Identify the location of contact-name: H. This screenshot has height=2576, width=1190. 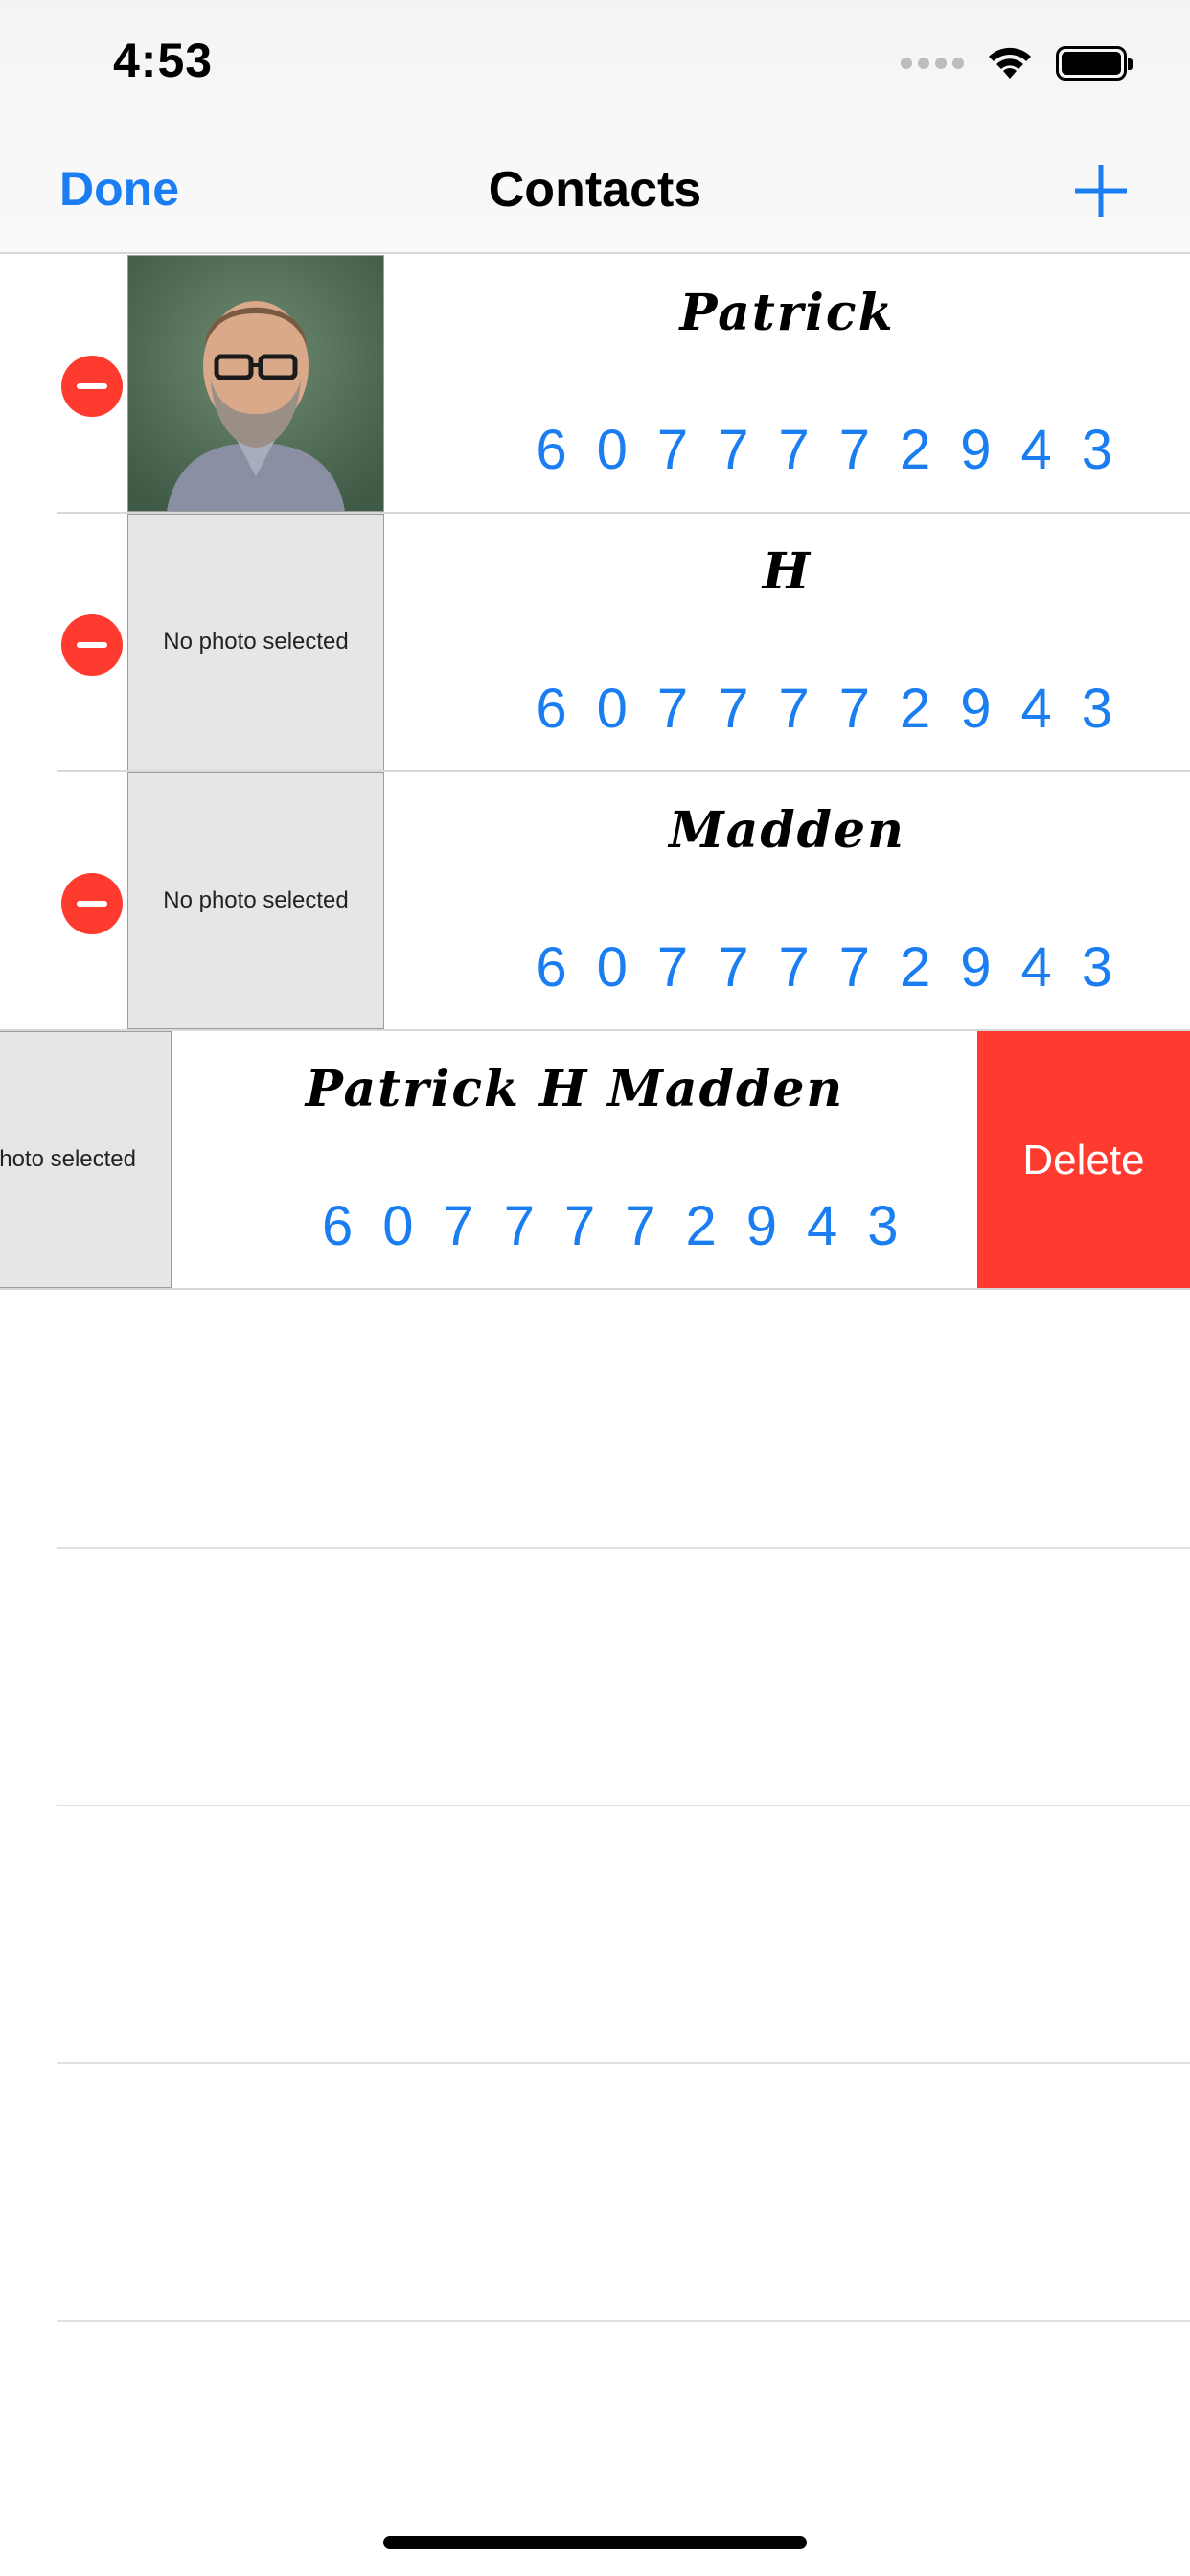
(787, 571).